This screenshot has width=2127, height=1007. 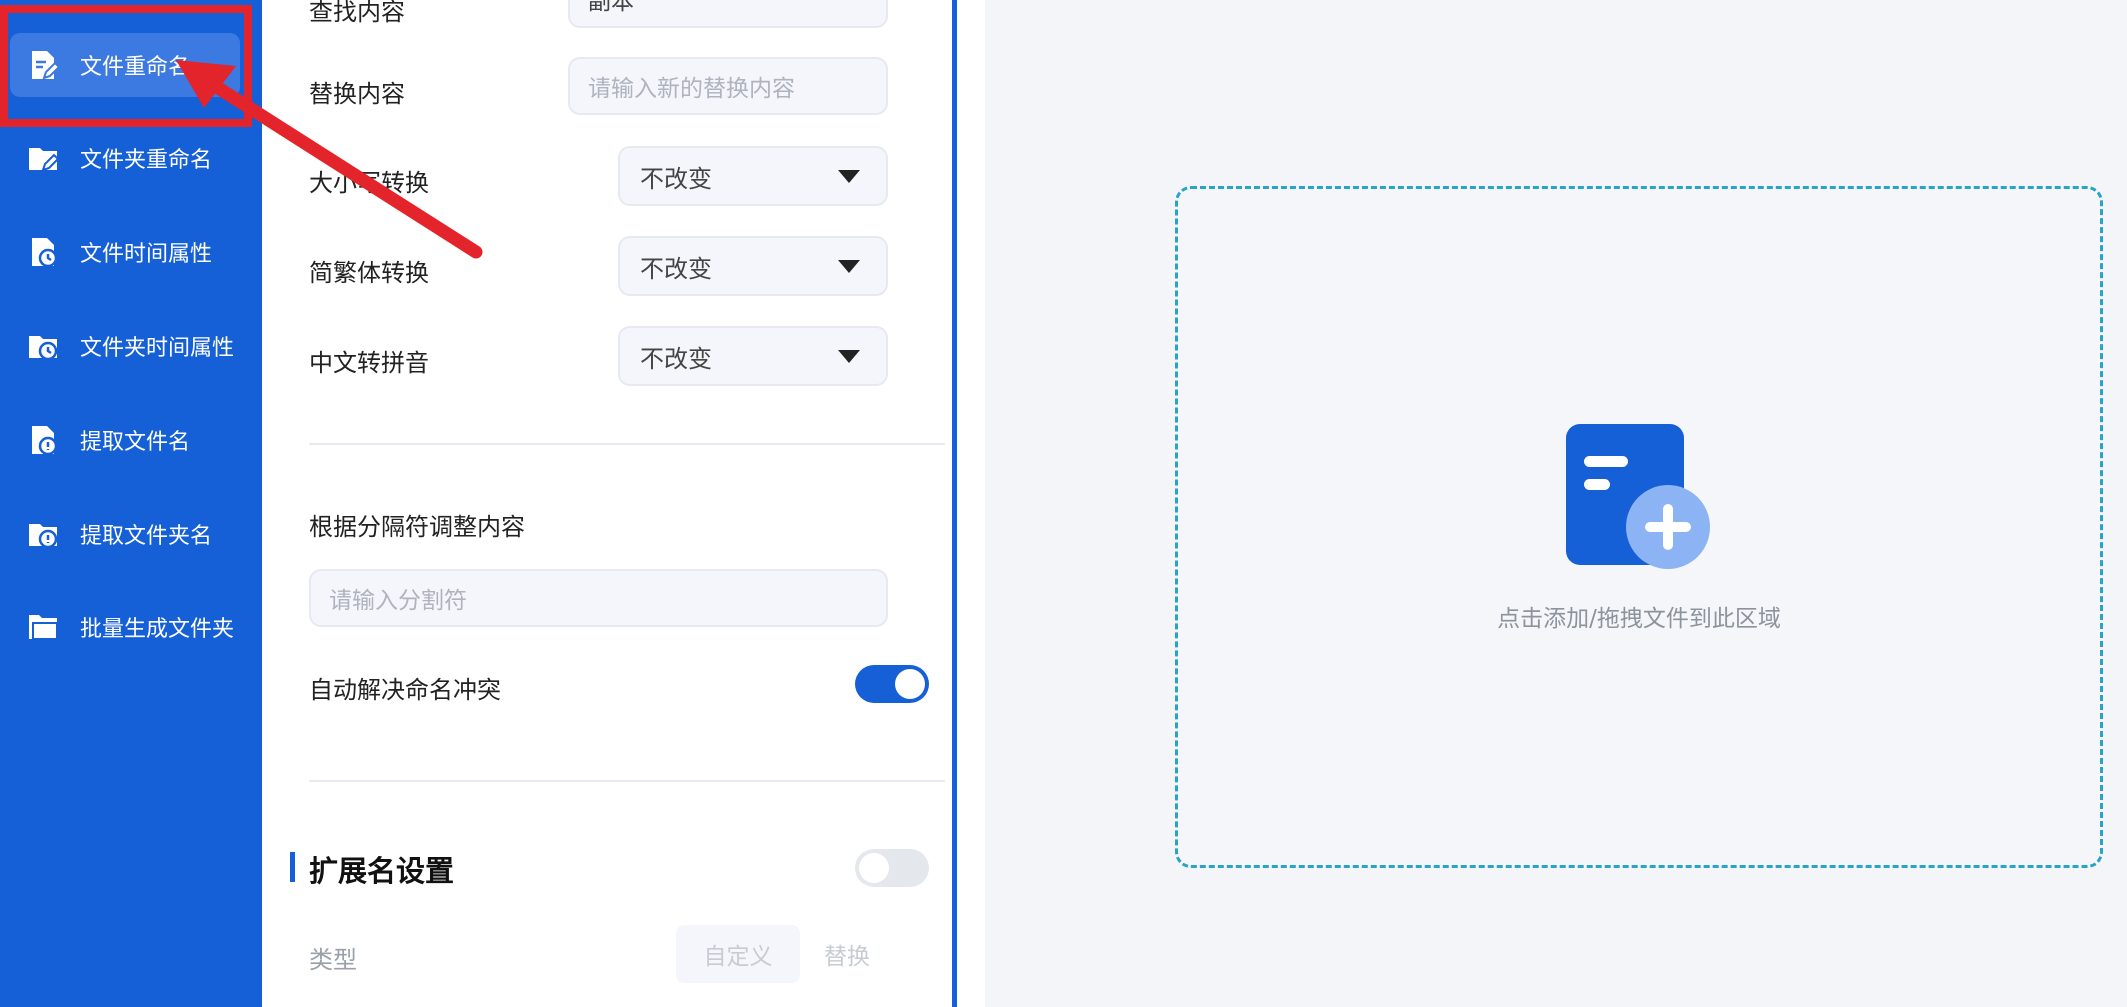 What do you see at coordinates (146, 160) in the screenshot?
I see `sidebar-item-label: 文件夹重命名` at bounding box center [146, 160].